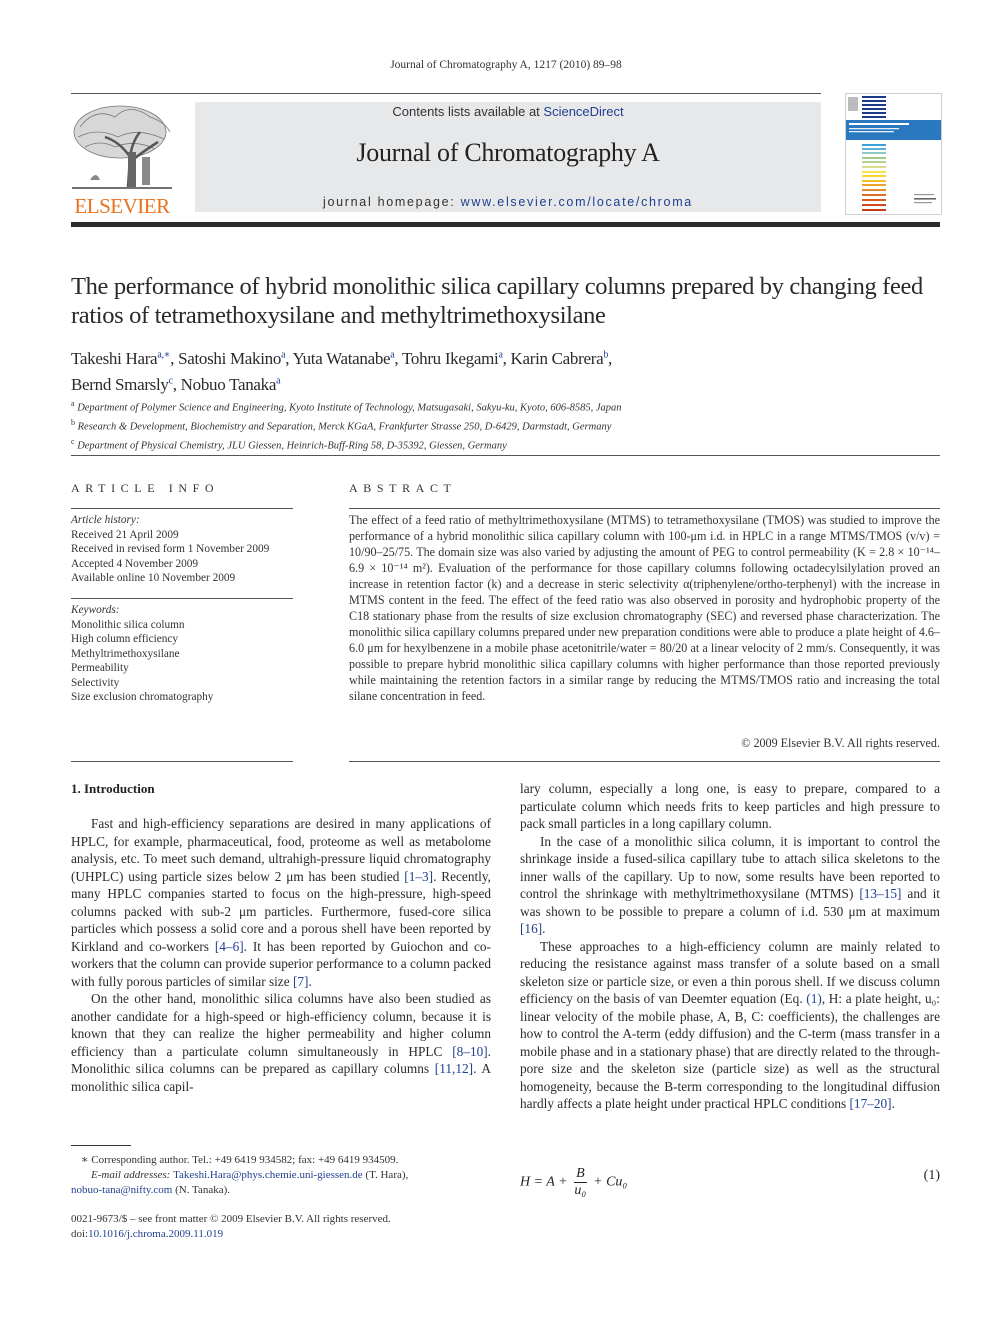  What do you see at coordinates (301, 981) in the screenshot?
I see `citation-link: [7]` at bounding box center [301, 981].